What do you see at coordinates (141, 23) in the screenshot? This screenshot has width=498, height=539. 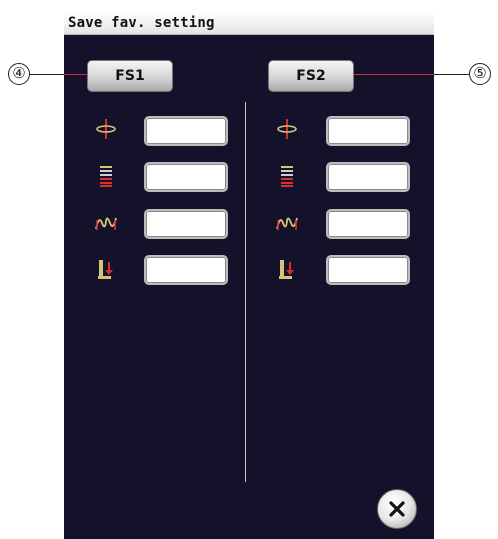 I see `window-title: Save fav. setting` at bounding box center [141, 23].